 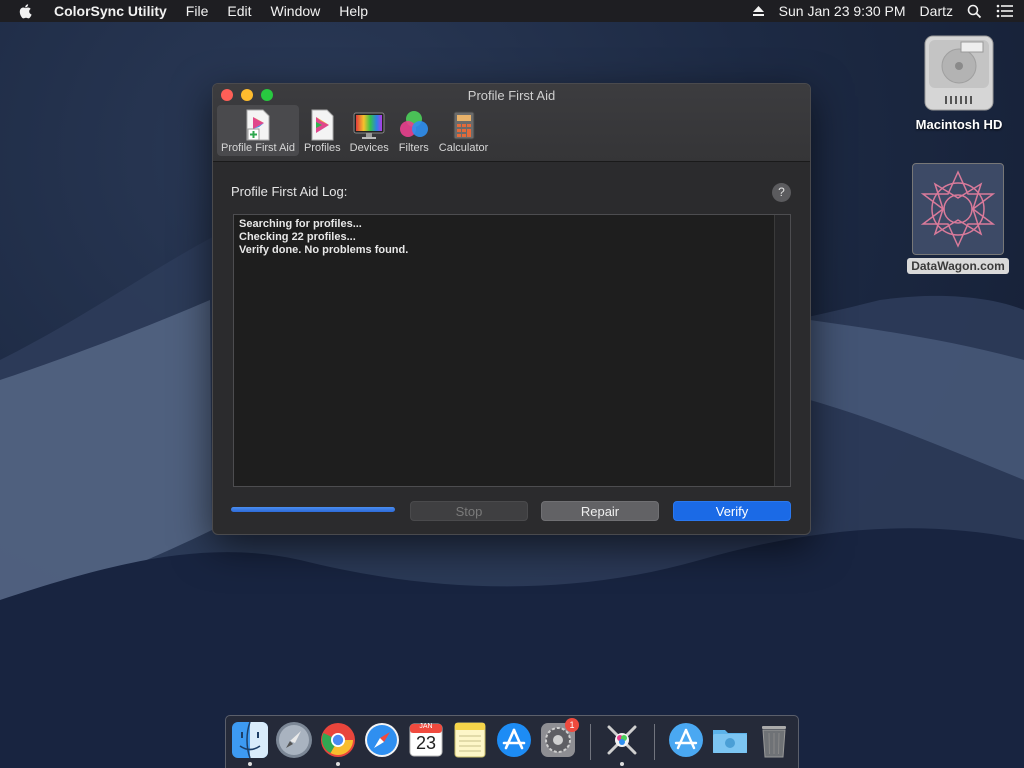 What do you see at coordinates (353, 11) in the screenshot?
I see `menu-help: Help` at bounding box center [353, 11].